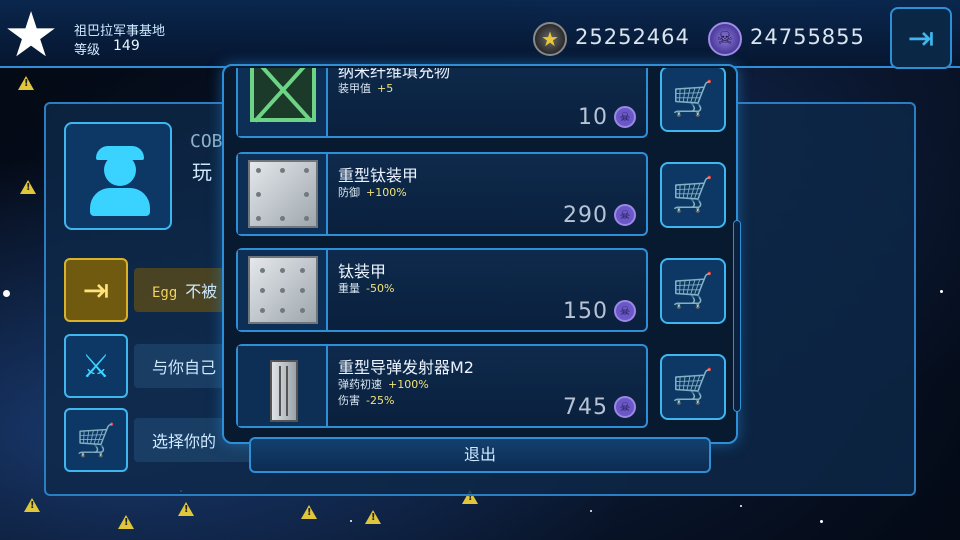  Describe the element at coordinates (283, 95) in the screenshot. I see `nanofiber-icon` at that location.